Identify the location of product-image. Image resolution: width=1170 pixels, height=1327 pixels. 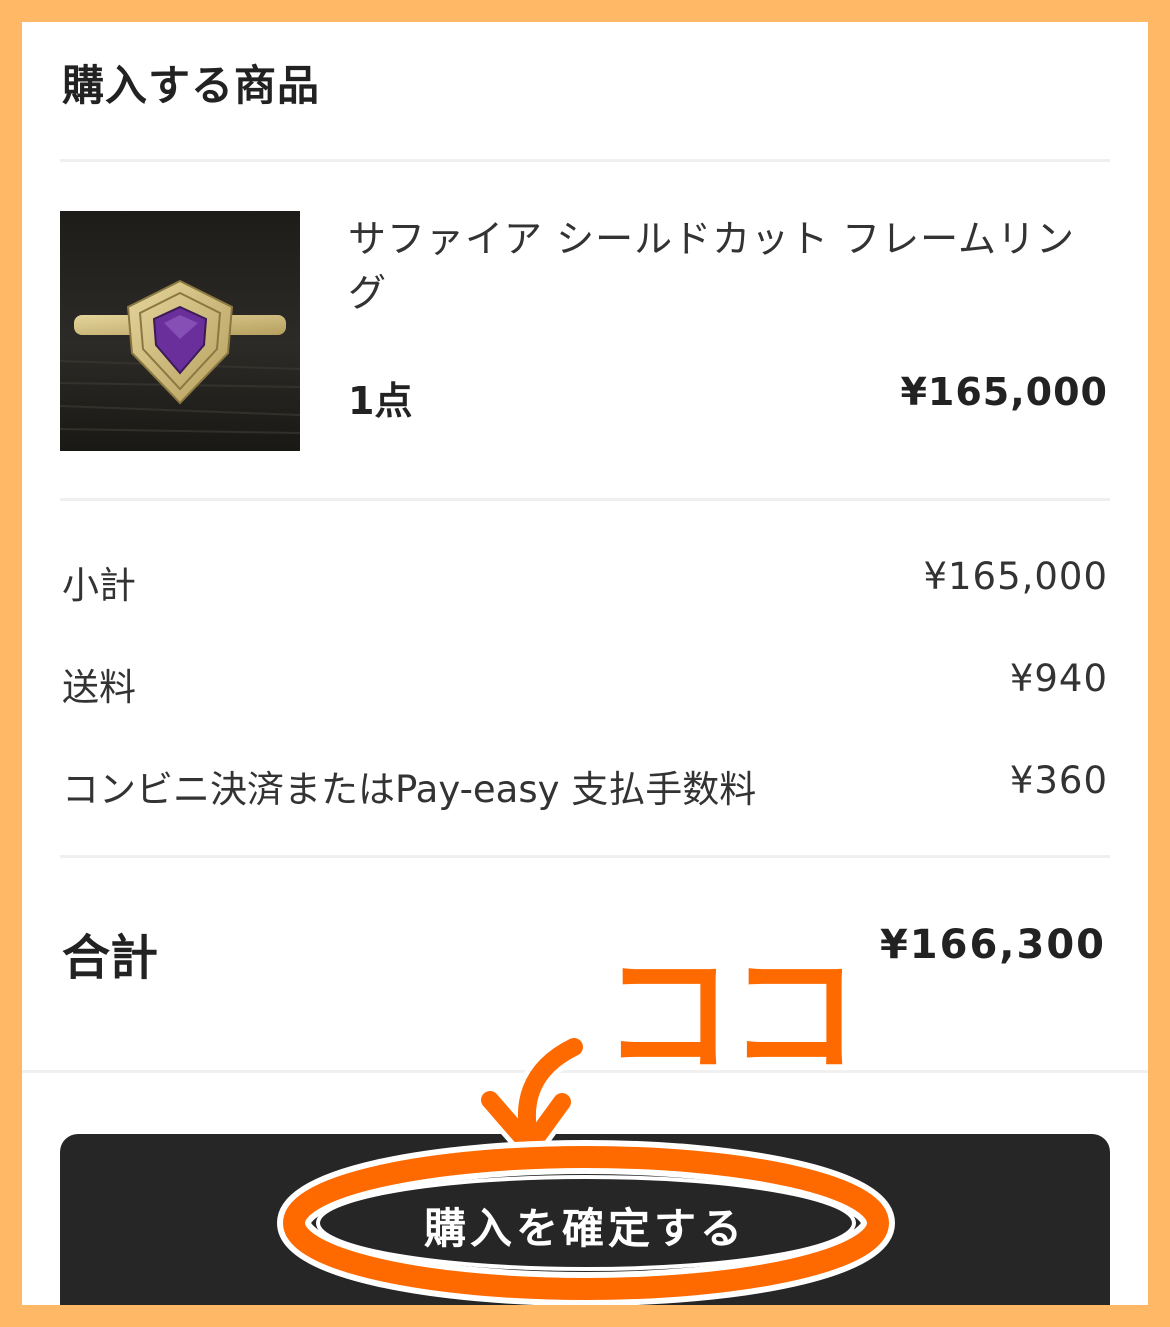
(180, 331).